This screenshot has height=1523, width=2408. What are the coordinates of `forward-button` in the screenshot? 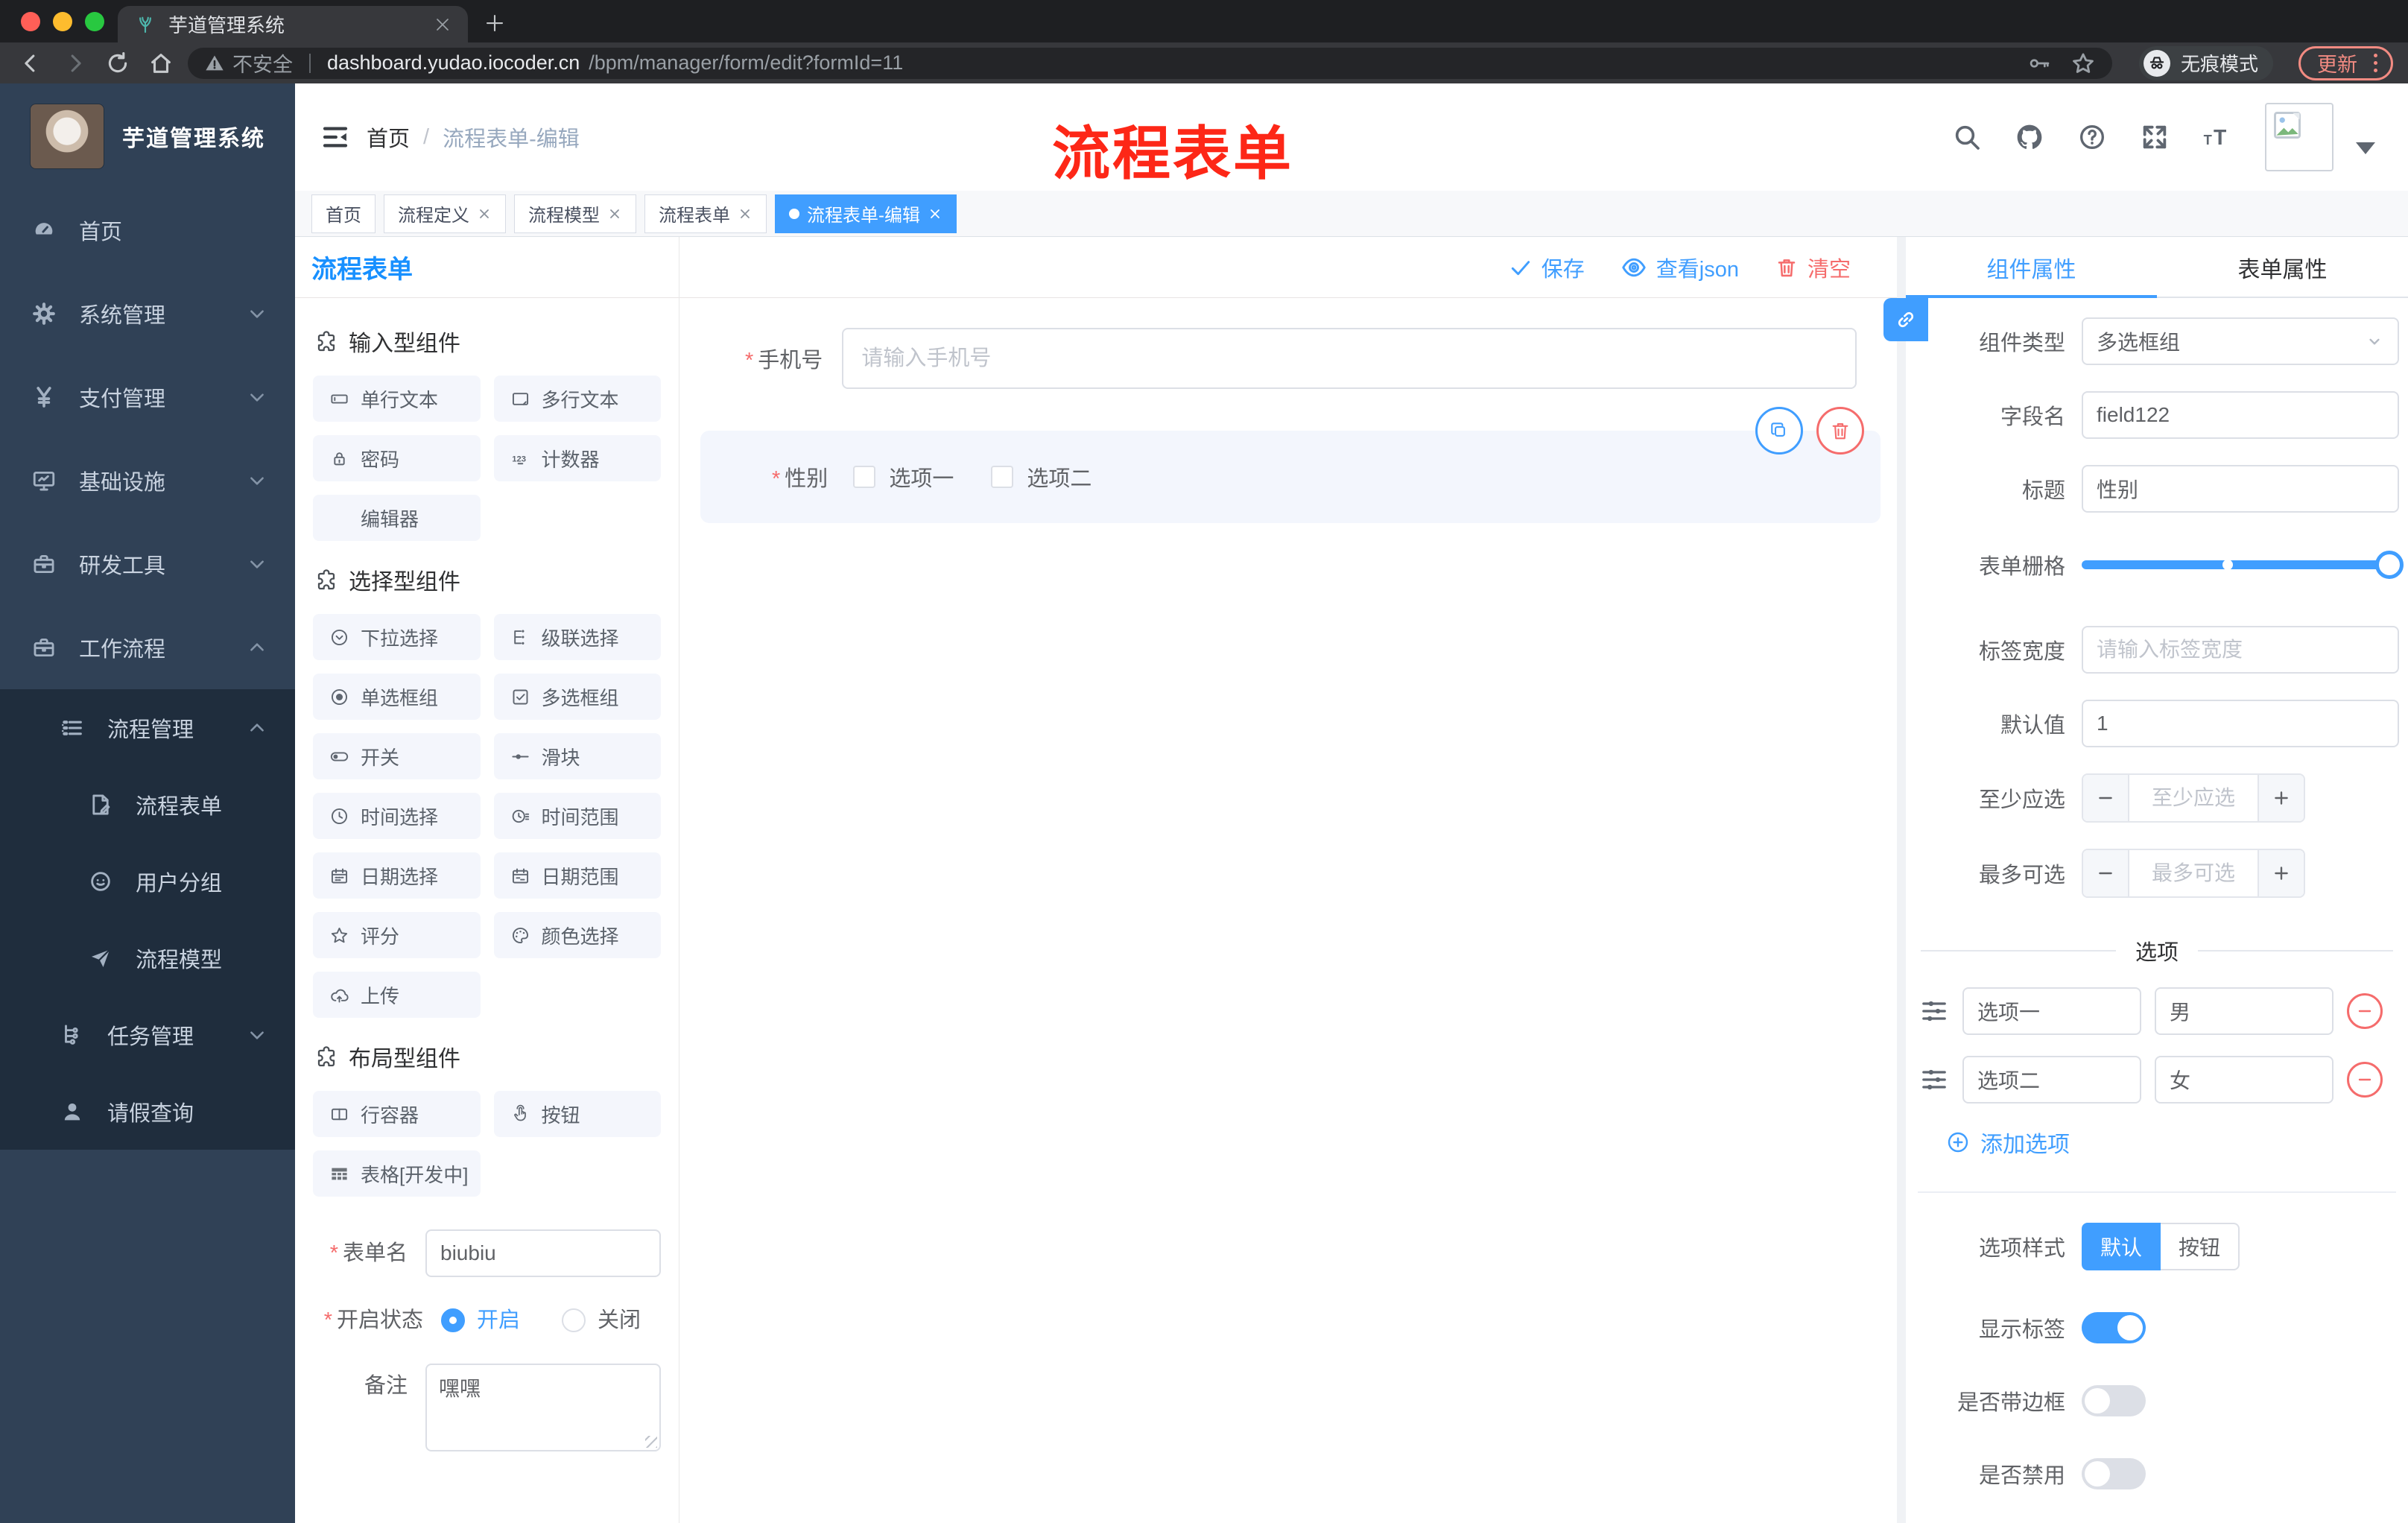 It's located at (74, 64).